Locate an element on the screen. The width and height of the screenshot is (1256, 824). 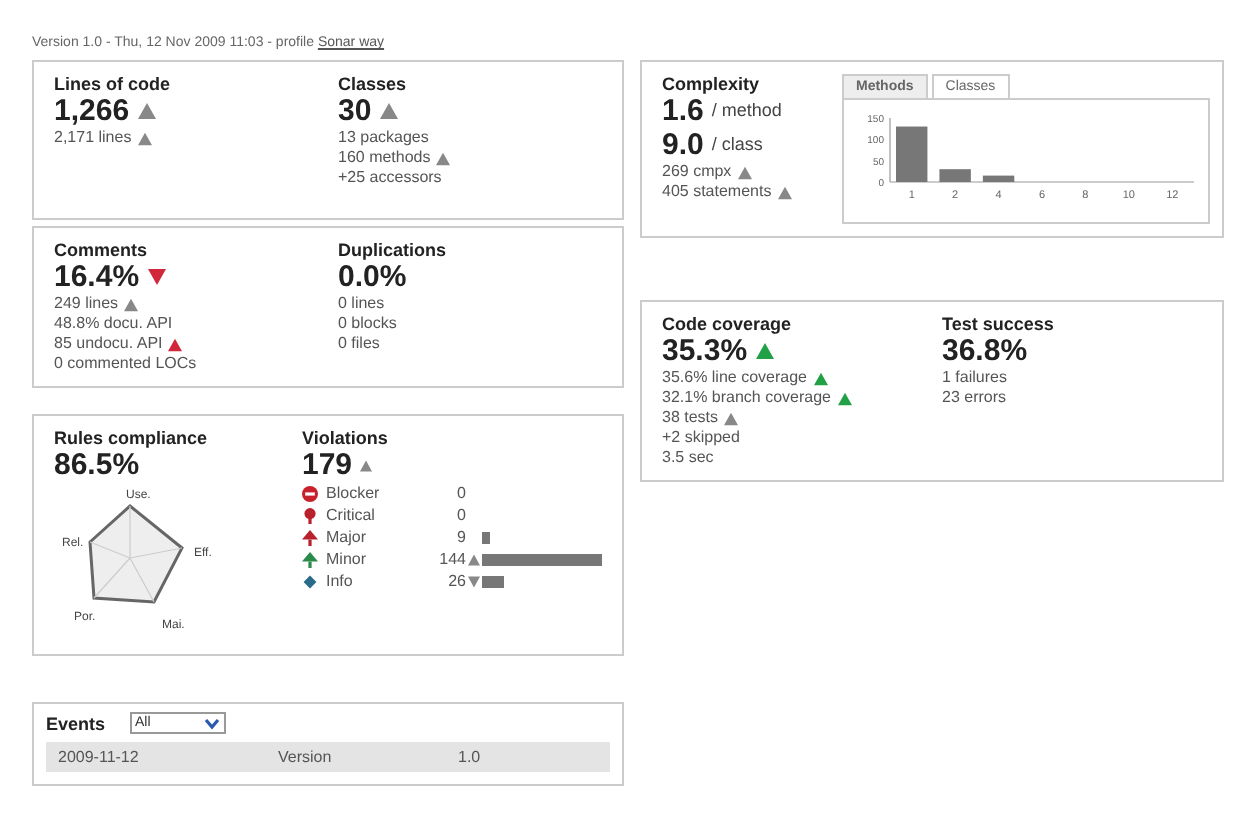
metric-value: 1.6 is located at coordinates (683, 111).